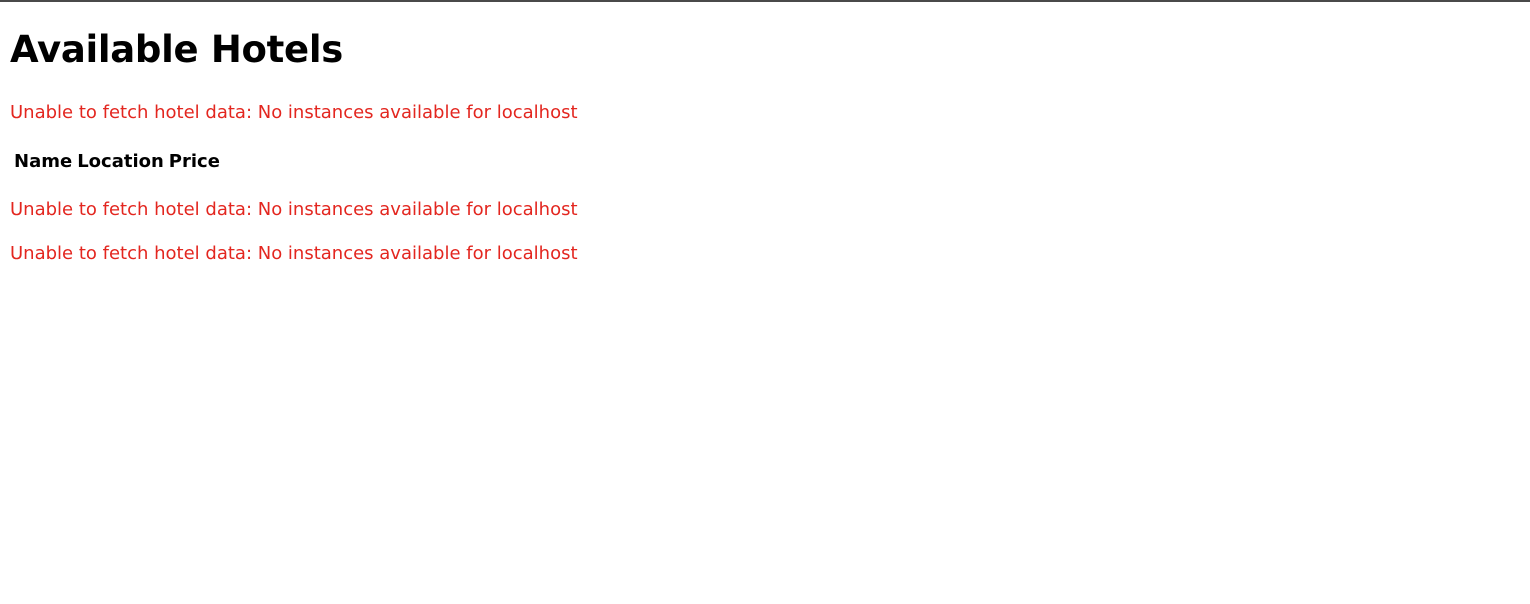 The height and width of the screenshot is (604, 1530). What do you see at coordinates (120, 161) in the screenshot?
I see `column-header-location: Location` at bounding box center [120, 161].